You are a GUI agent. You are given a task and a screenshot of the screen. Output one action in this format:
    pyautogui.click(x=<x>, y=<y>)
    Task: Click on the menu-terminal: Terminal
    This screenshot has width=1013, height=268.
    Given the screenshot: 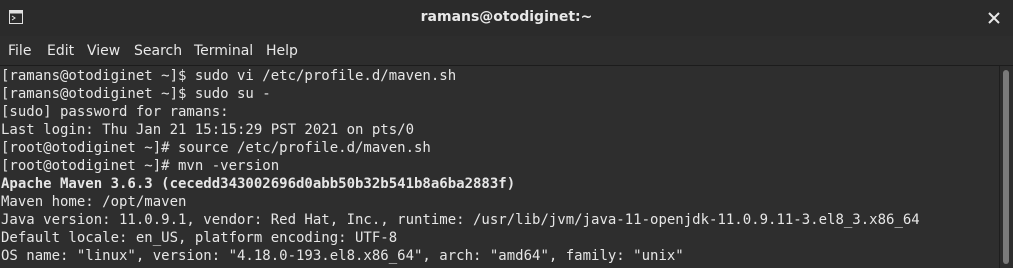 What is the action you would take?
    pyautogui.click(x=223, y=51)
    